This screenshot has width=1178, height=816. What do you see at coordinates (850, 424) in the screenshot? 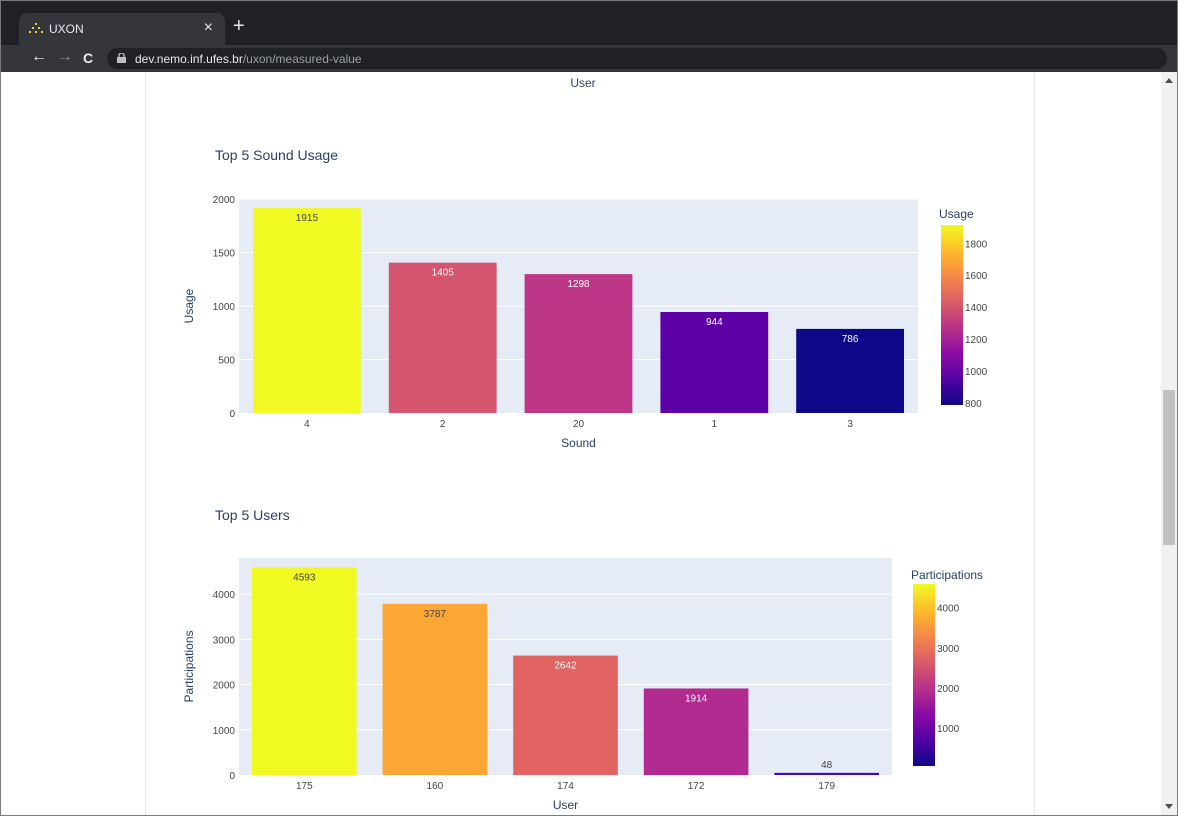
I see `x-tick-label: 3` at bounding box center [850, 424].